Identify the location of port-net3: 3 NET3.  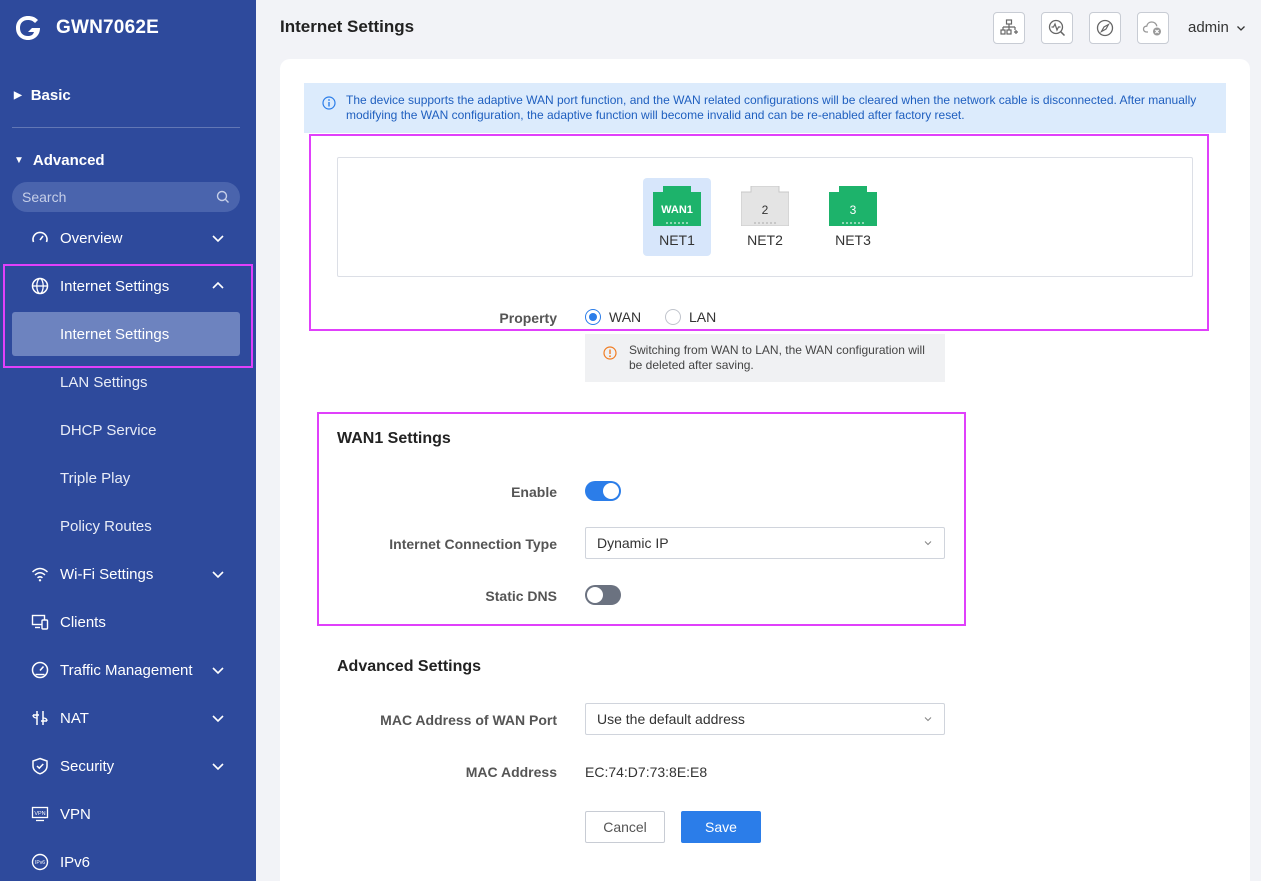
(853, 217).